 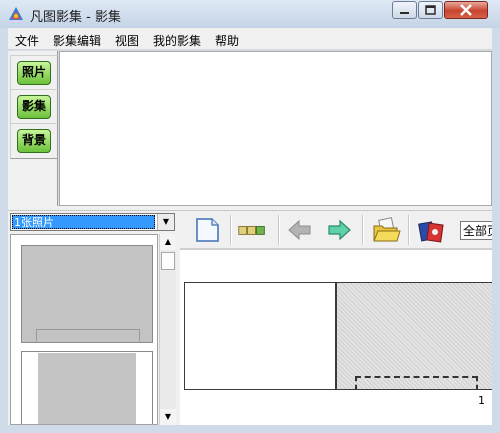 What do you see at coordinates (168, 417) in the screenshot?
I see `scroll-down-icon: ▼` at bounding box center [168, 417].